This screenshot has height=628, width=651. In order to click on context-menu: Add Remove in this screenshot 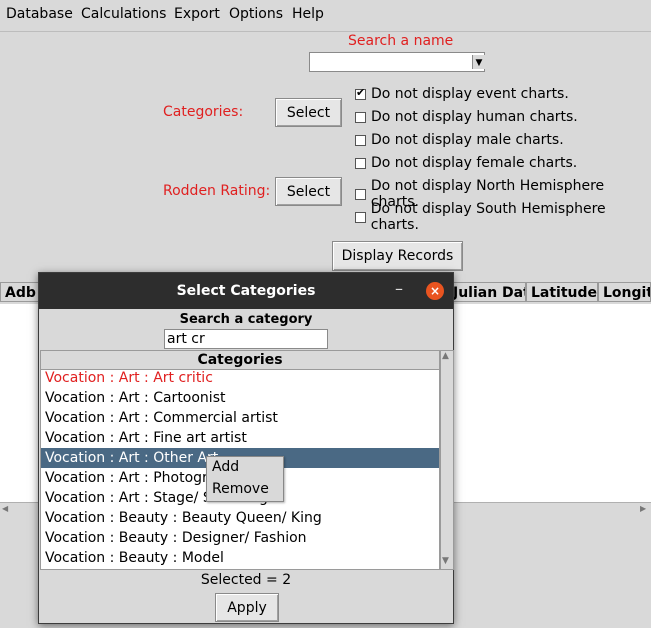, I will do `click(245, 479)`.